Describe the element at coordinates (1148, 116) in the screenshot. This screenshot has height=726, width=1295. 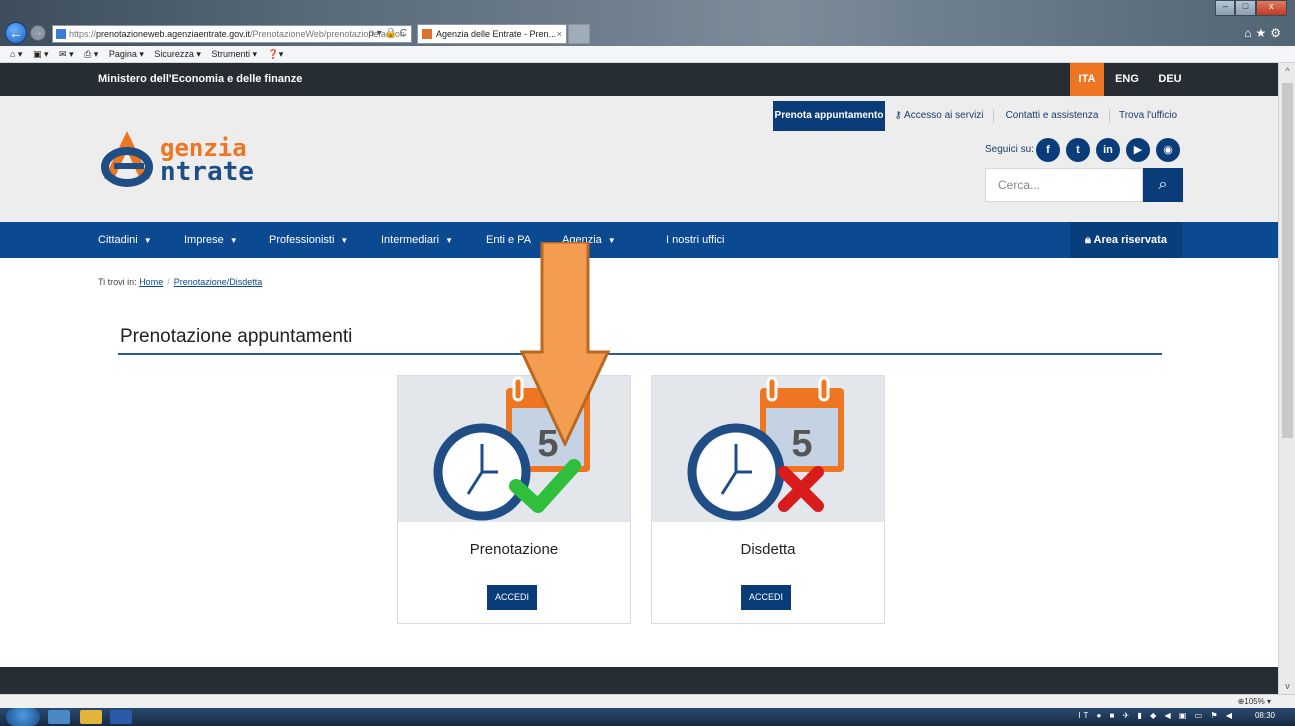
I see `nav-trova-ufficio: Trova l'ufficio` at that location.